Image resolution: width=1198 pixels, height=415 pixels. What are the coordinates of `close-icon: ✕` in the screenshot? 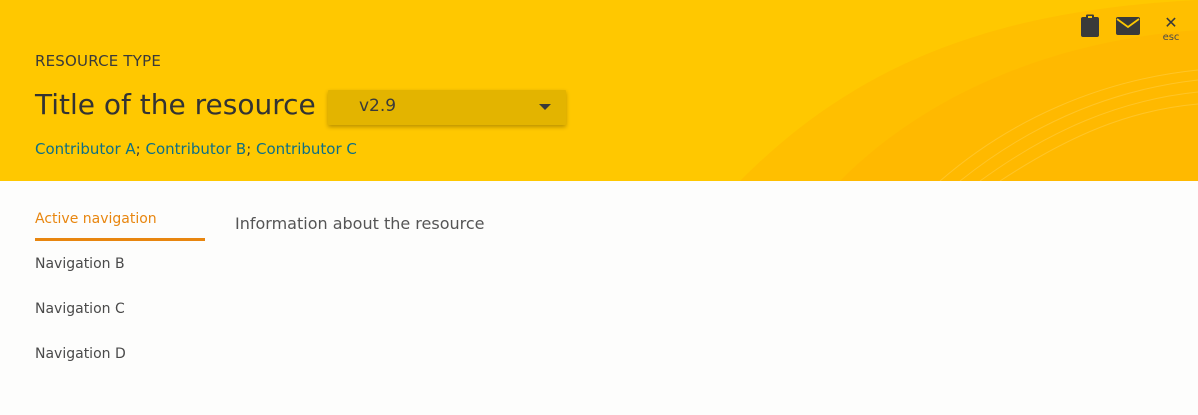 It's located at (1171, 22).